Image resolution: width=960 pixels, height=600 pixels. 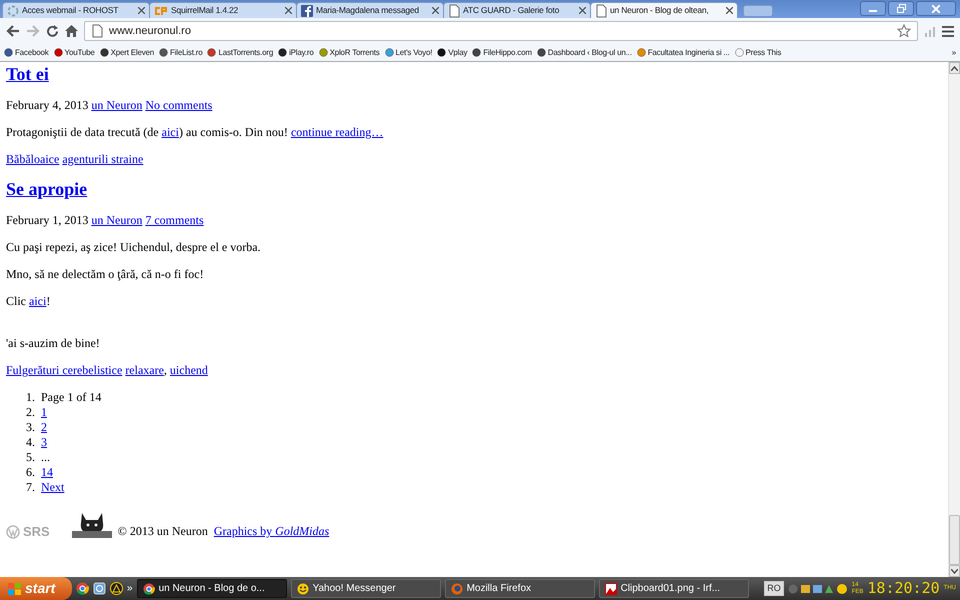 What do you see at coordinates (501, 31) in the screenshot?
I see `address-bar: www.neuronul.ro` at bounding box center [501, 31].